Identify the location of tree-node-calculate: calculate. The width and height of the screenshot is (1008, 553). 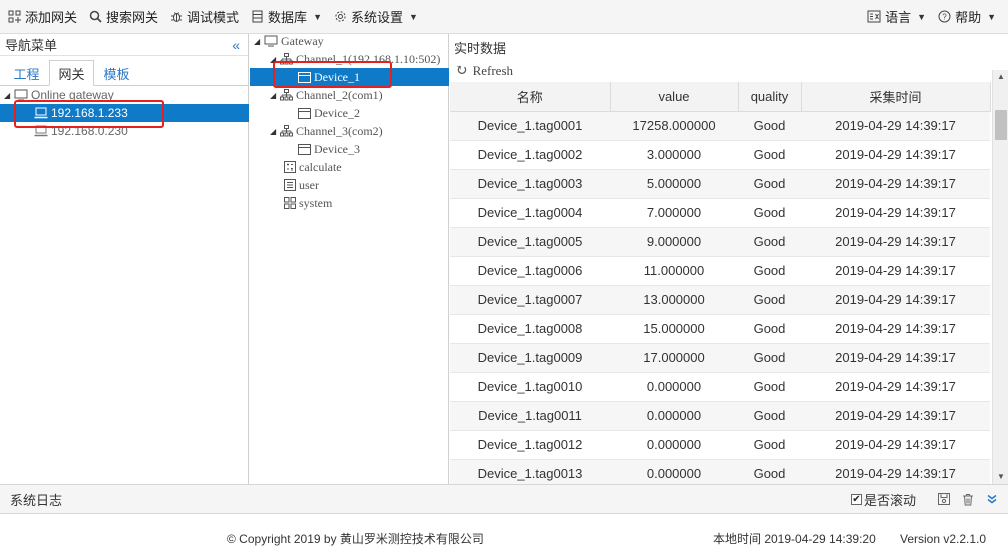
(364, 167).